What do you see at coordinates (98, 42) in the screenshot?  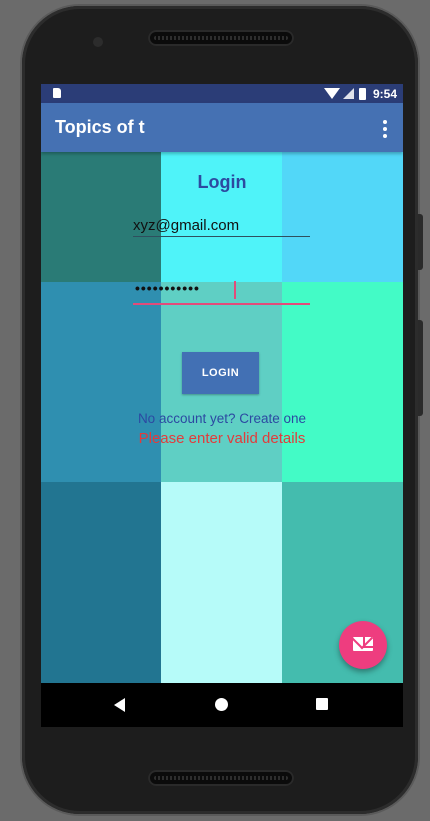 I see `front-camera` at bounding box center [98, 42].